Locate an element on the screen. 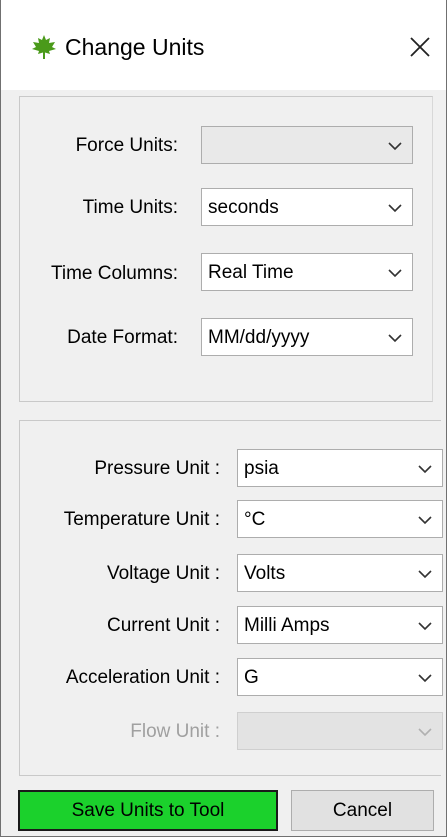 The height and width of the screenshot is (838, 447). temperature-unit-value: °C is located at coordinates (255, 519).